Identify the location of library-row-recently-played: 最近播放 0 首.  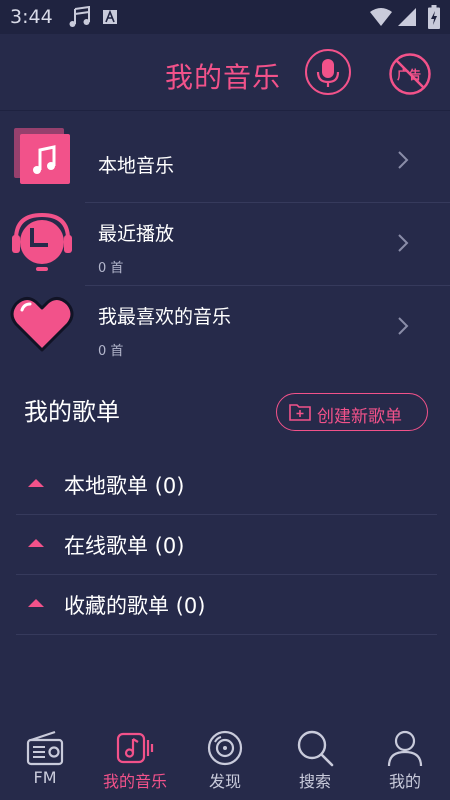
(225, 244).